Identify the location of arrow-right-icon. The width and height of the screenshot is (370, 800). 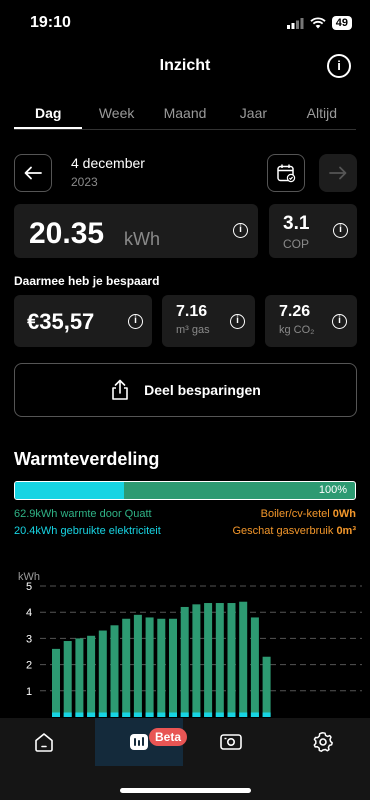
(338, 173).